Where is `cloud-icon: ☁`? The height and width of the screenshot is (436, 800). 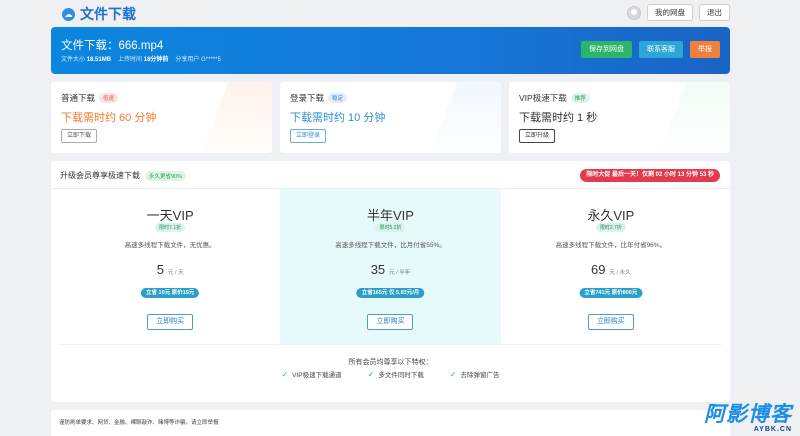 cloud-icon: ☁ is located at coordinates (68, 14).